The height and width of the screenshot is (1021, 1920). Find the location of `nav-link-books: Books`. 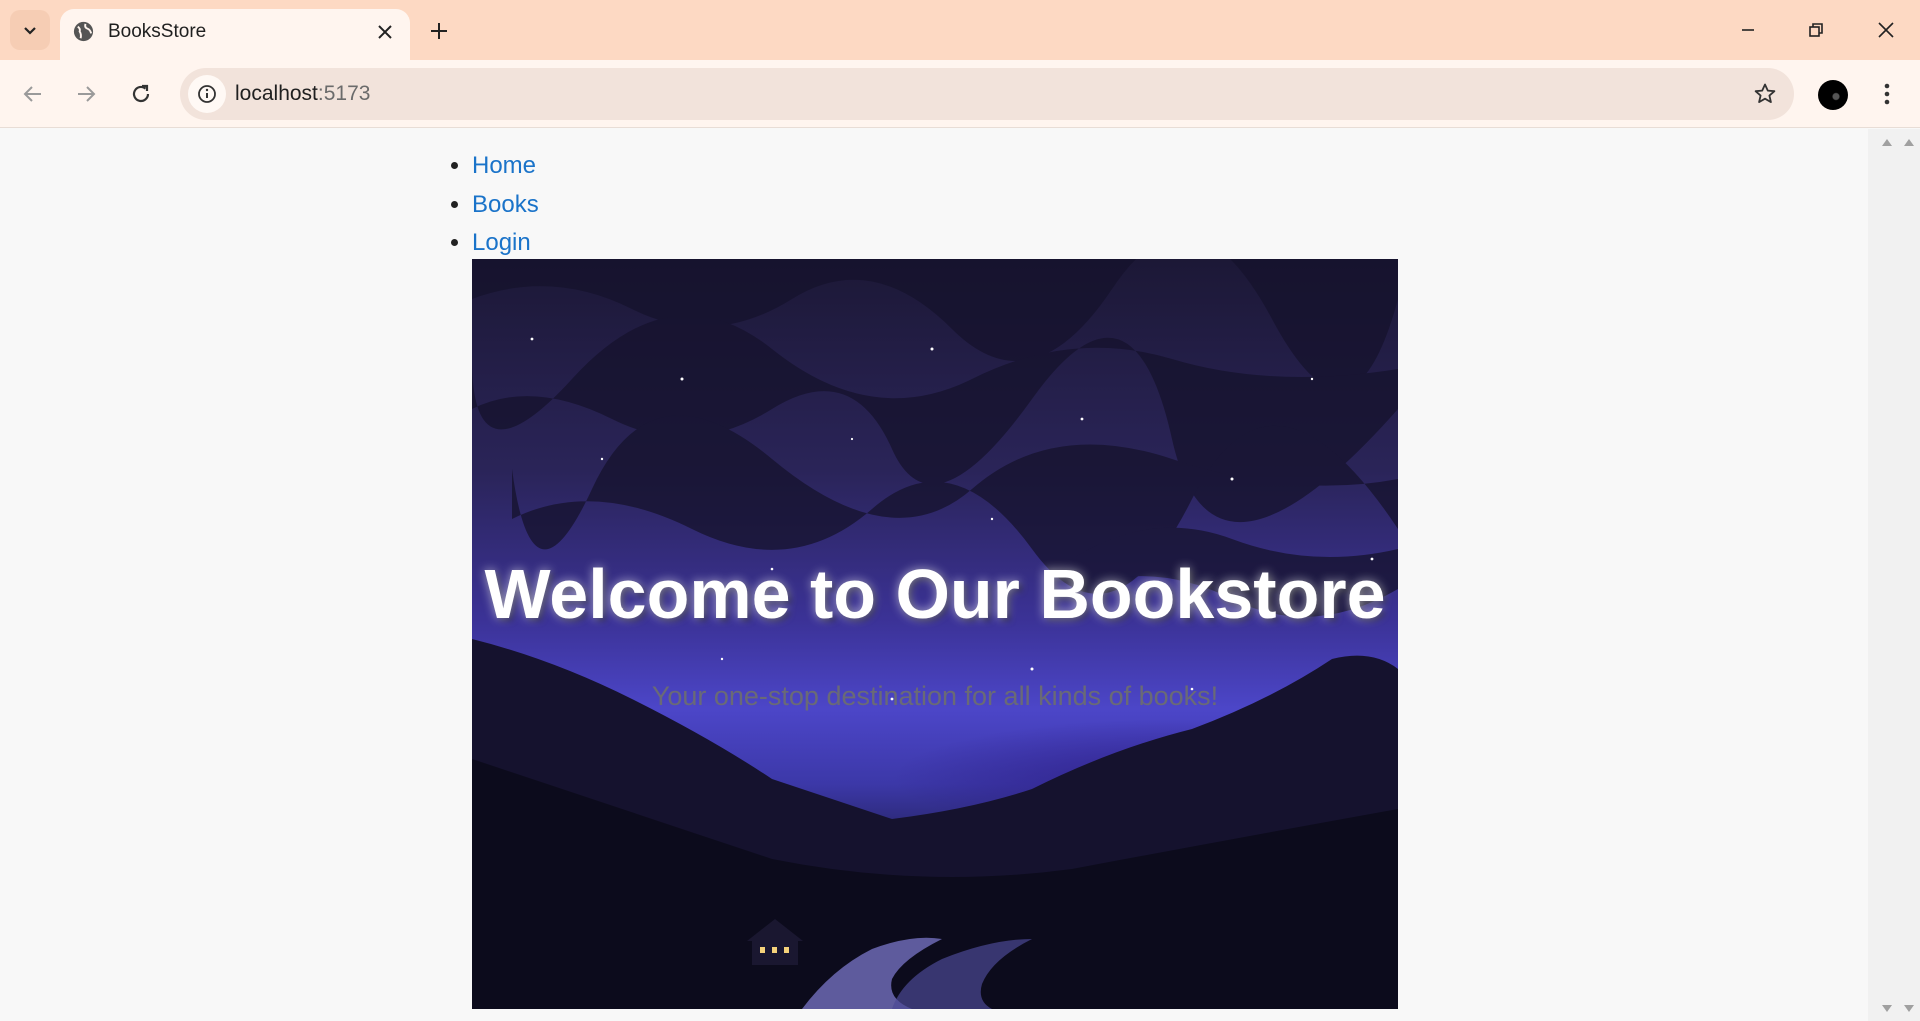

nav-link-books: Books is located at coordinates (505, 204).